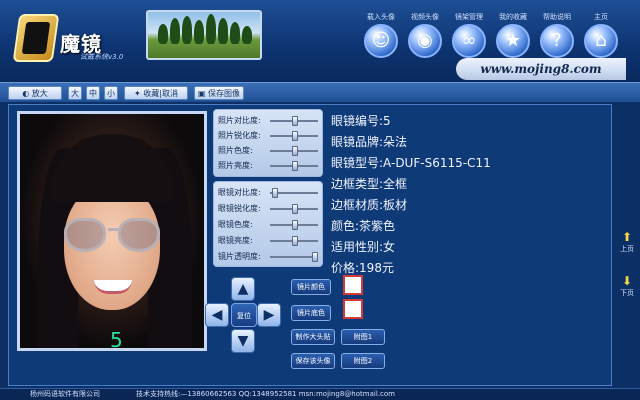  What do you see at coordinates (627, 281) in the screenshot?
I see `page-down-icon: ⬇` at bounding box center [627, 281].